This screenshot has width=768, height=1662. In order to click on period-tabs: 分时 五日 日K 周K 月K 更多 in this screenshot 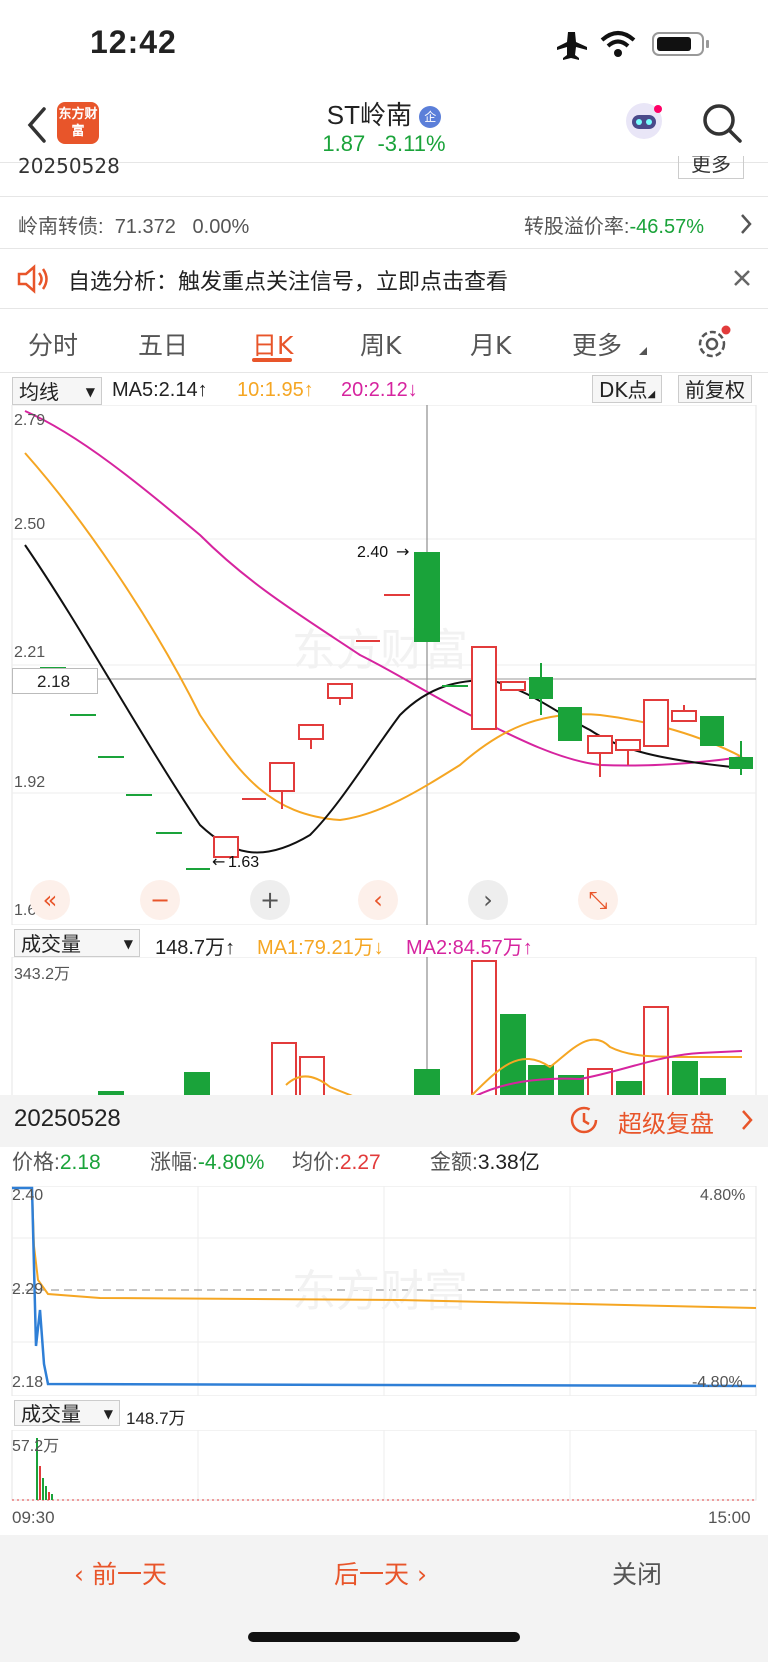, I will do `click(384, 342)`.